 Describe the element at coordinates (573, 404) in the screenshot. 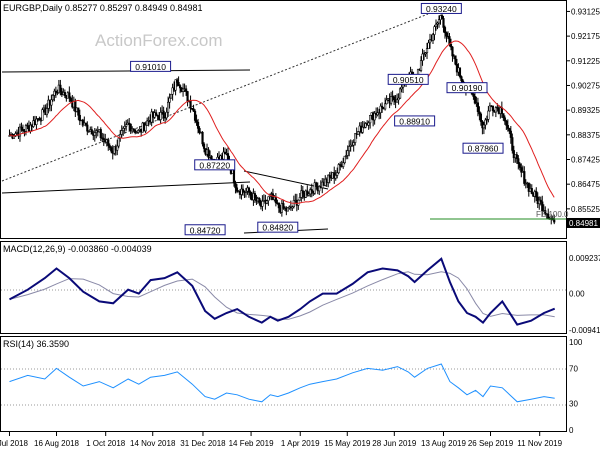

I see `rsi-tick-label: 30` at that location.